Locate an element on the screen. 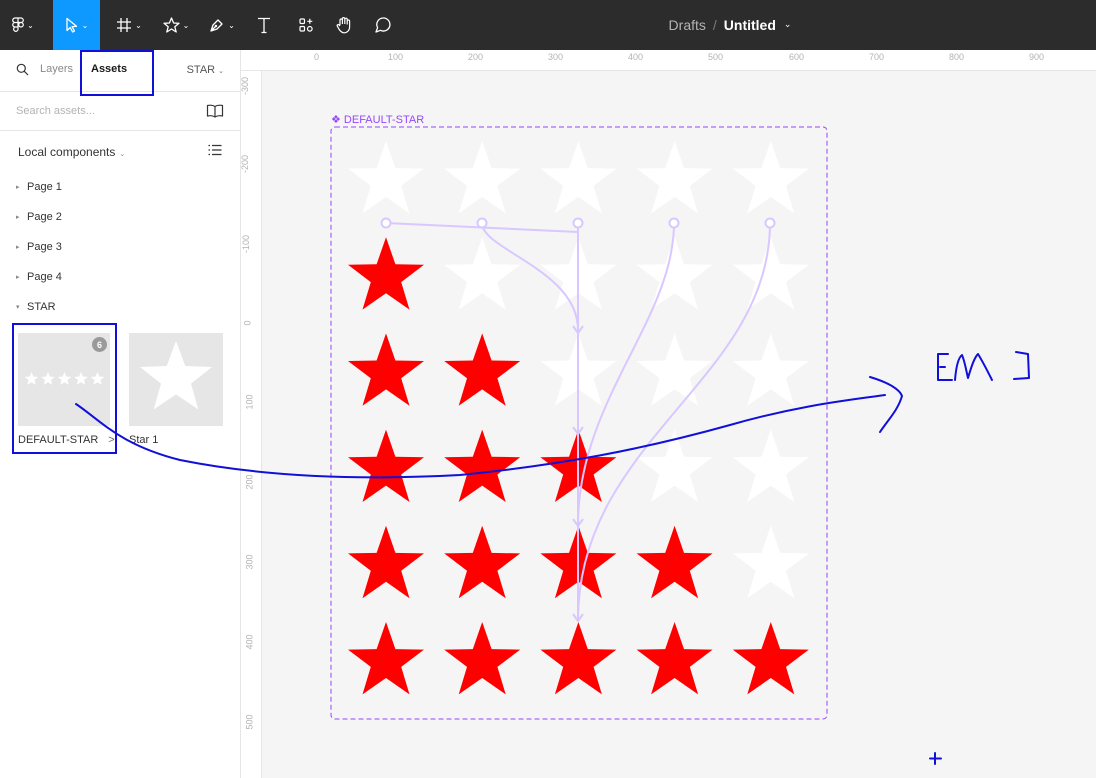  page-group-item: ▸ Page 3 is located at coordinates (39, 247).